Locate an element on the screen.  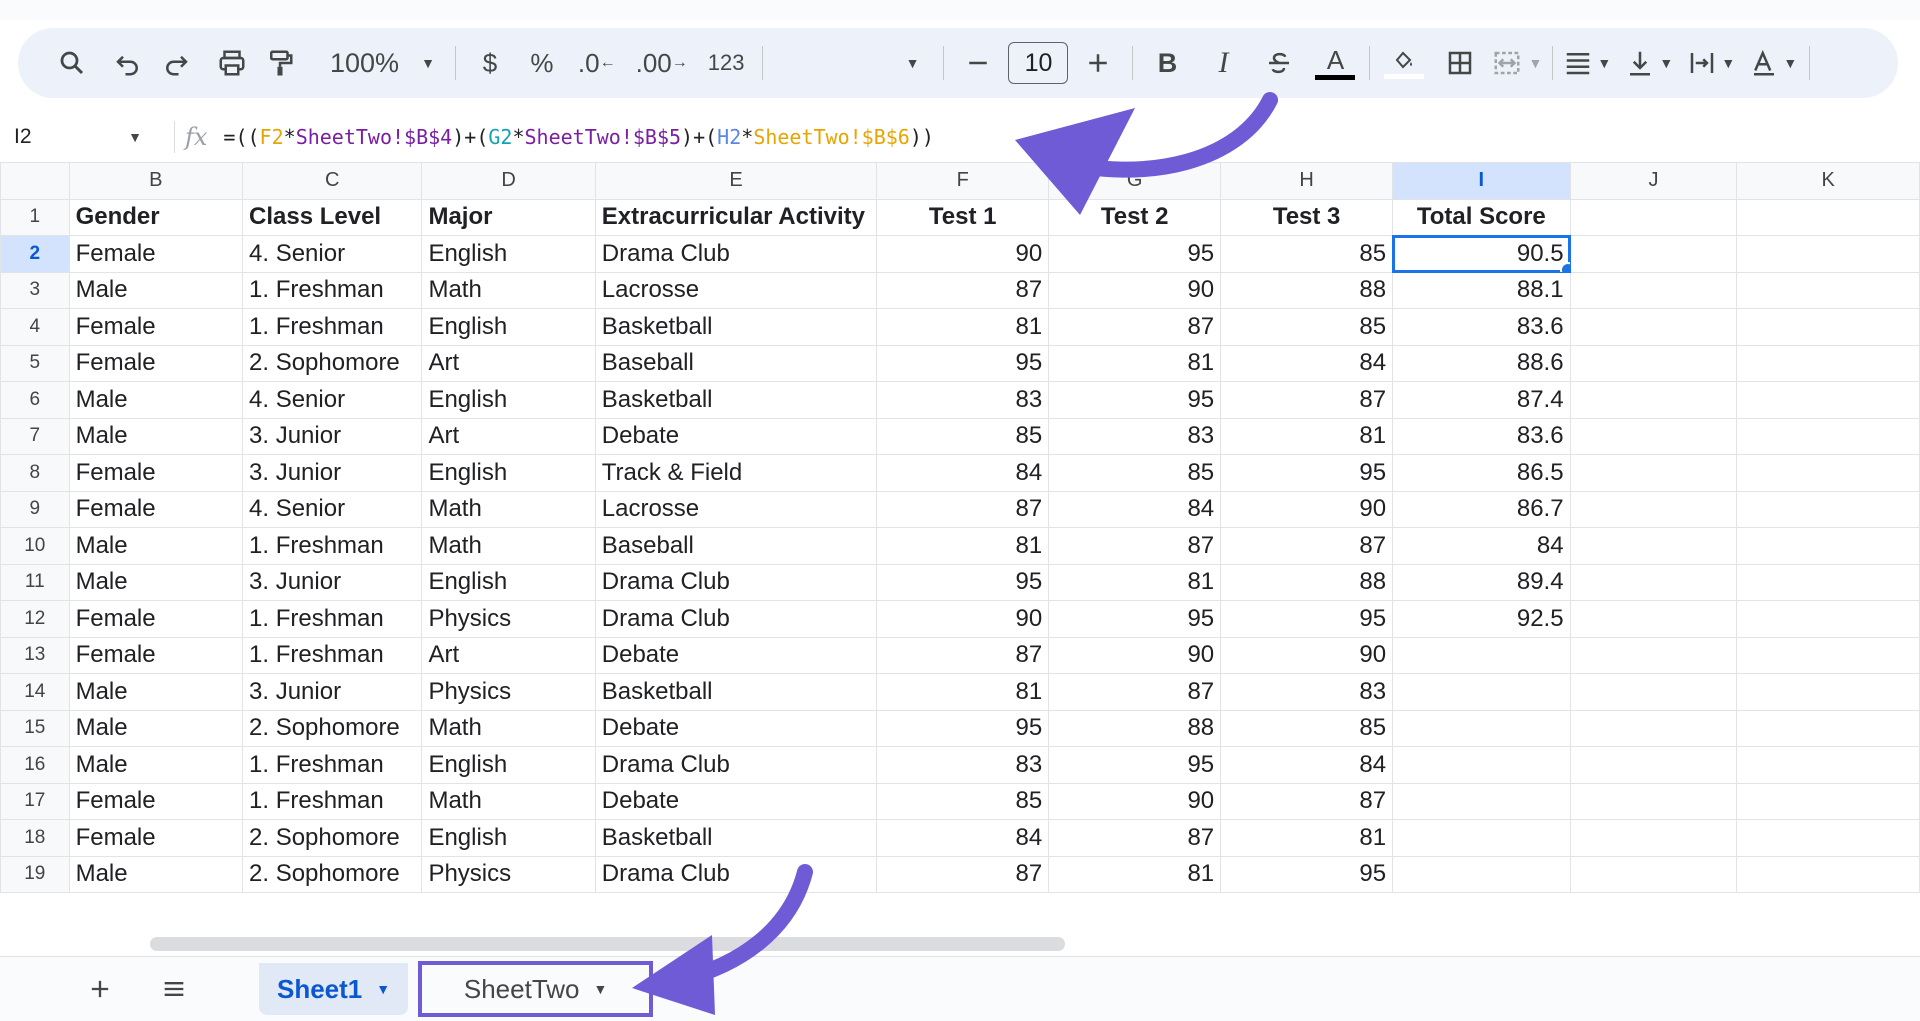
table-cell: 4. Senior is located at coordinates (332, 400).